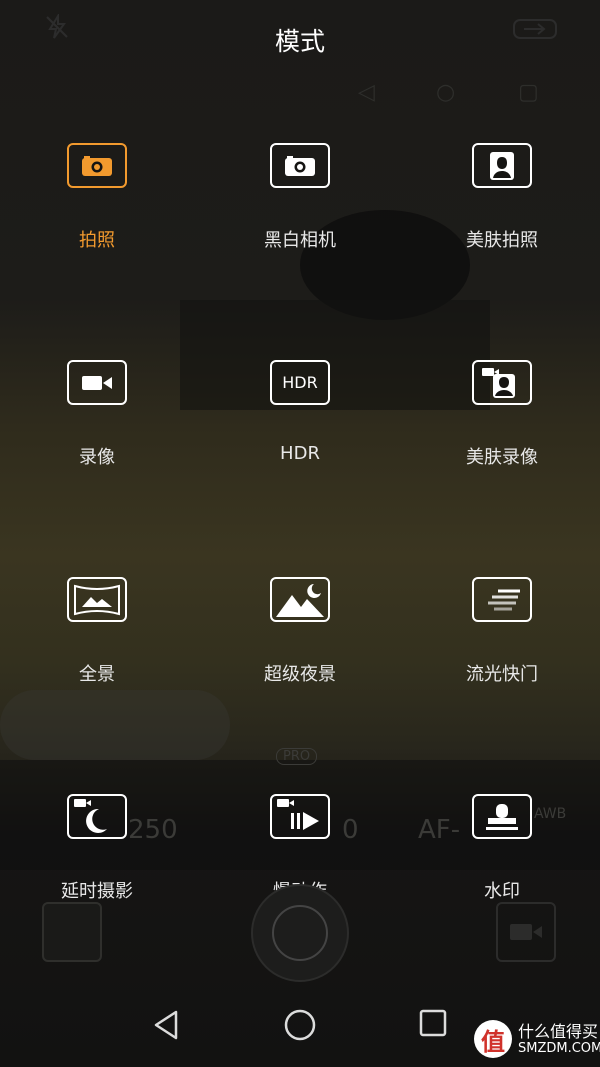  Describe the element at coordinates (502, 414) in the screenshot. I see `mode-beauty-video: 美肤录像` at that location.